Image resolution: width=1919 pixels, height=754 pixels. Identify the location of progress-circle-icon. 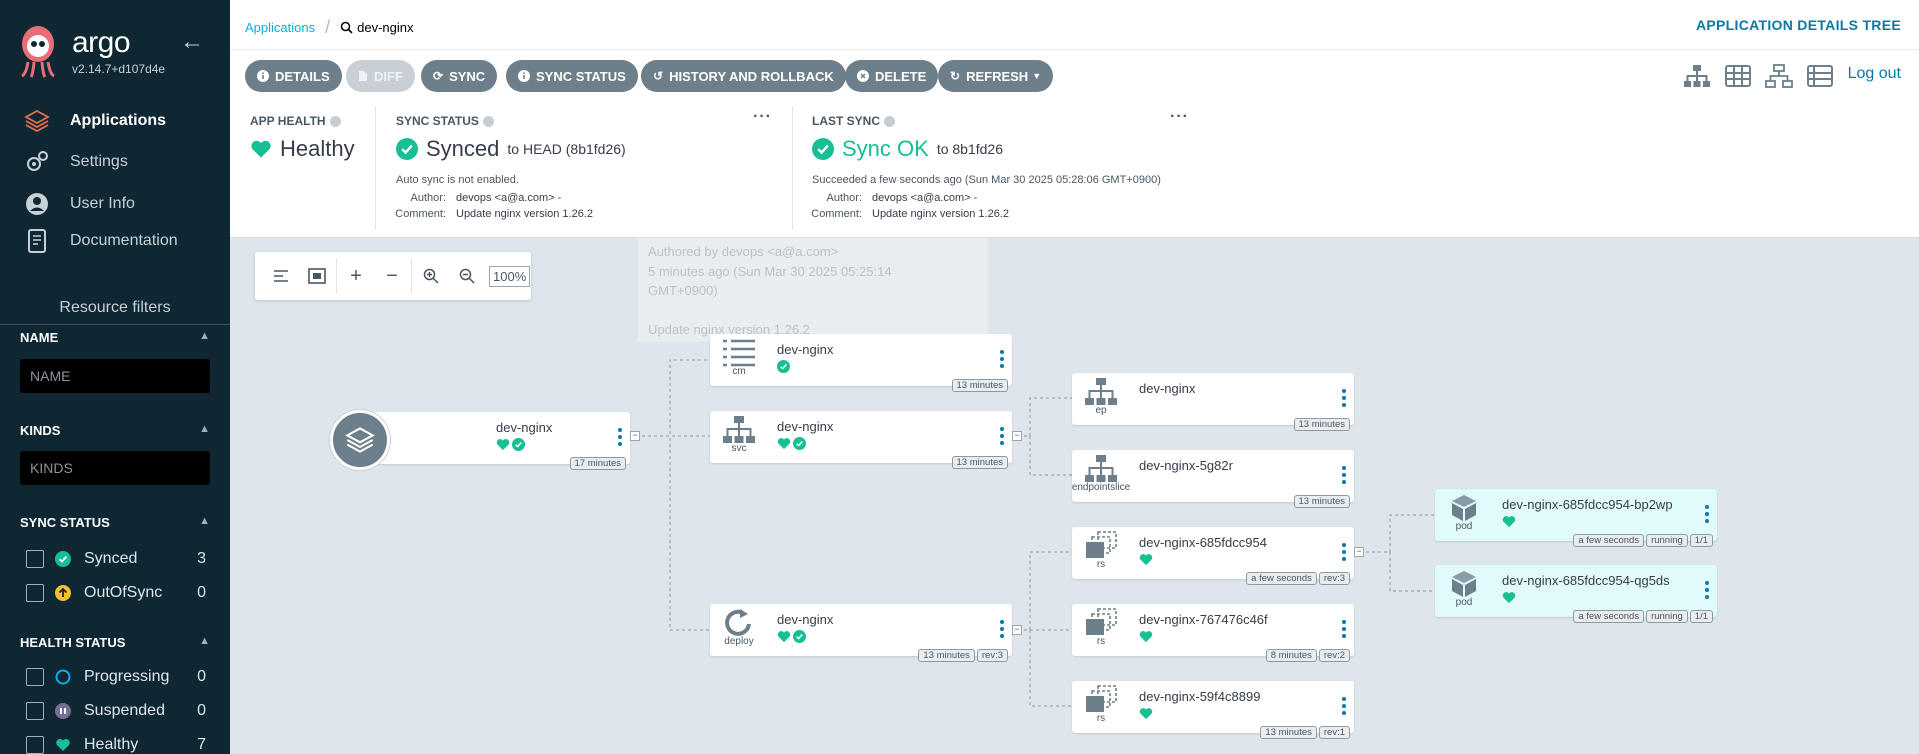
(63, 677).